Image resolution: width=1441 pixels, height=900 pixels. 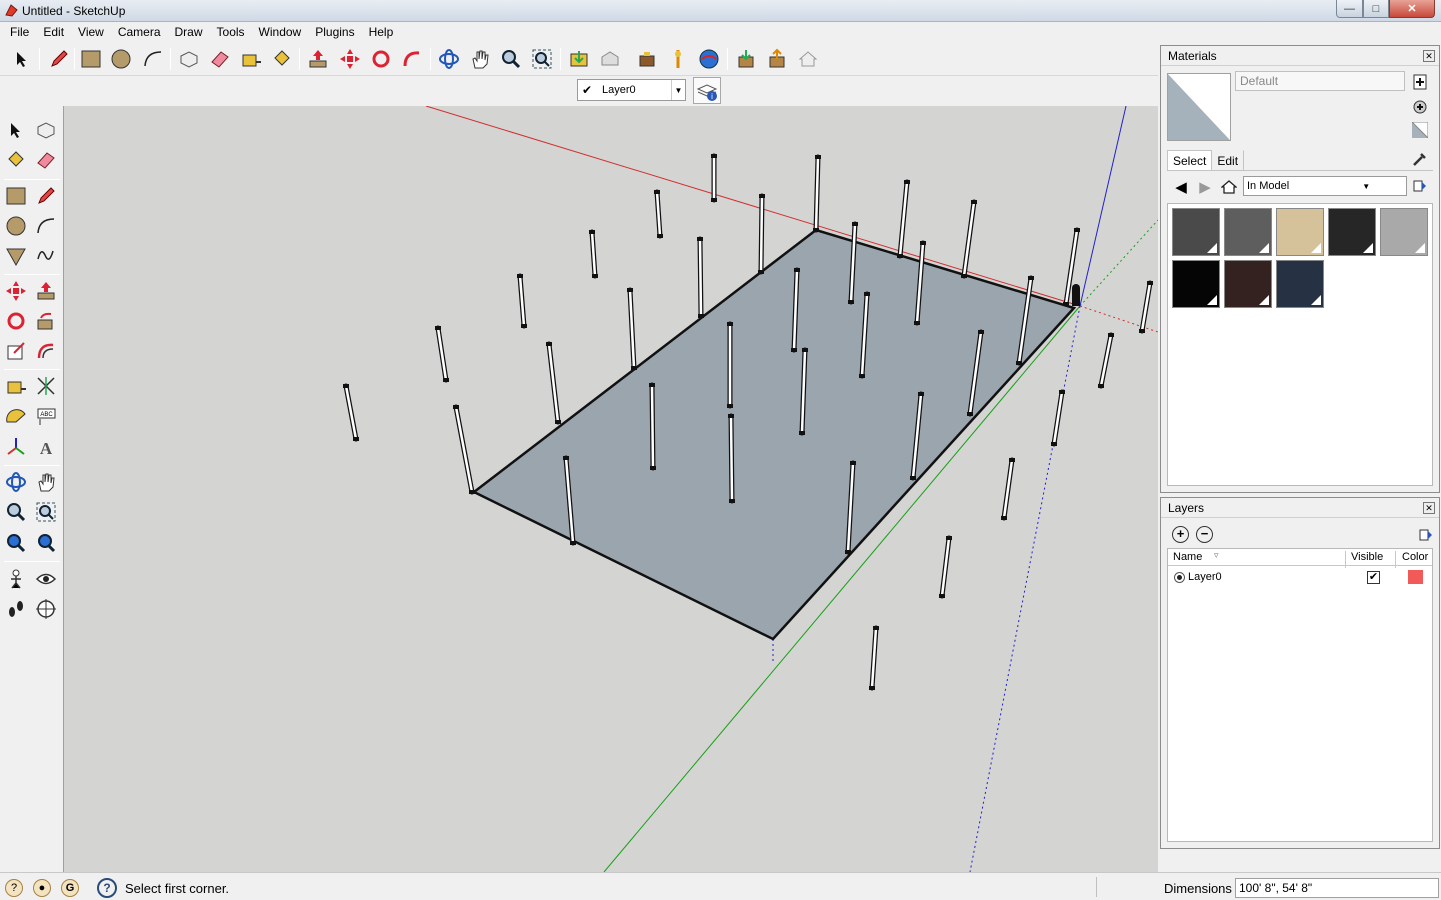 I want to click on column-name: Name, so click(x=1187, y=557).